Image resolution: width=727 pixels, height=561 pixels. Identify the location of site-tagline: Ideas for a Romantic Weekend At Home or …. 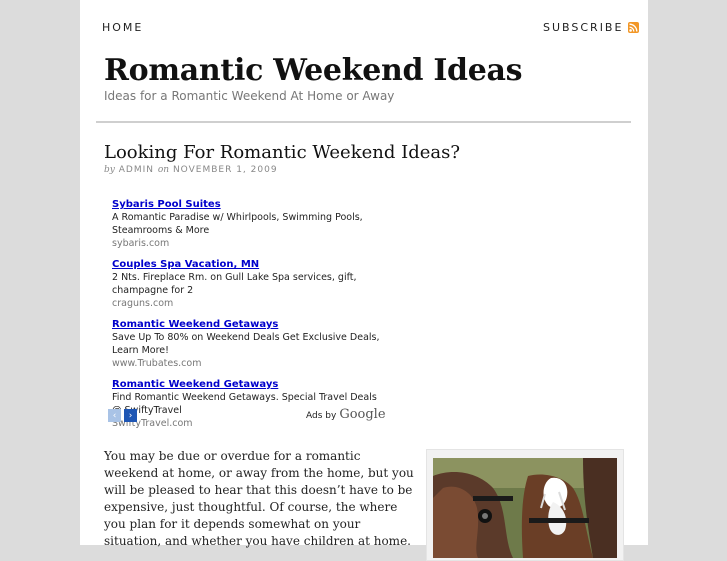
(249, 96).